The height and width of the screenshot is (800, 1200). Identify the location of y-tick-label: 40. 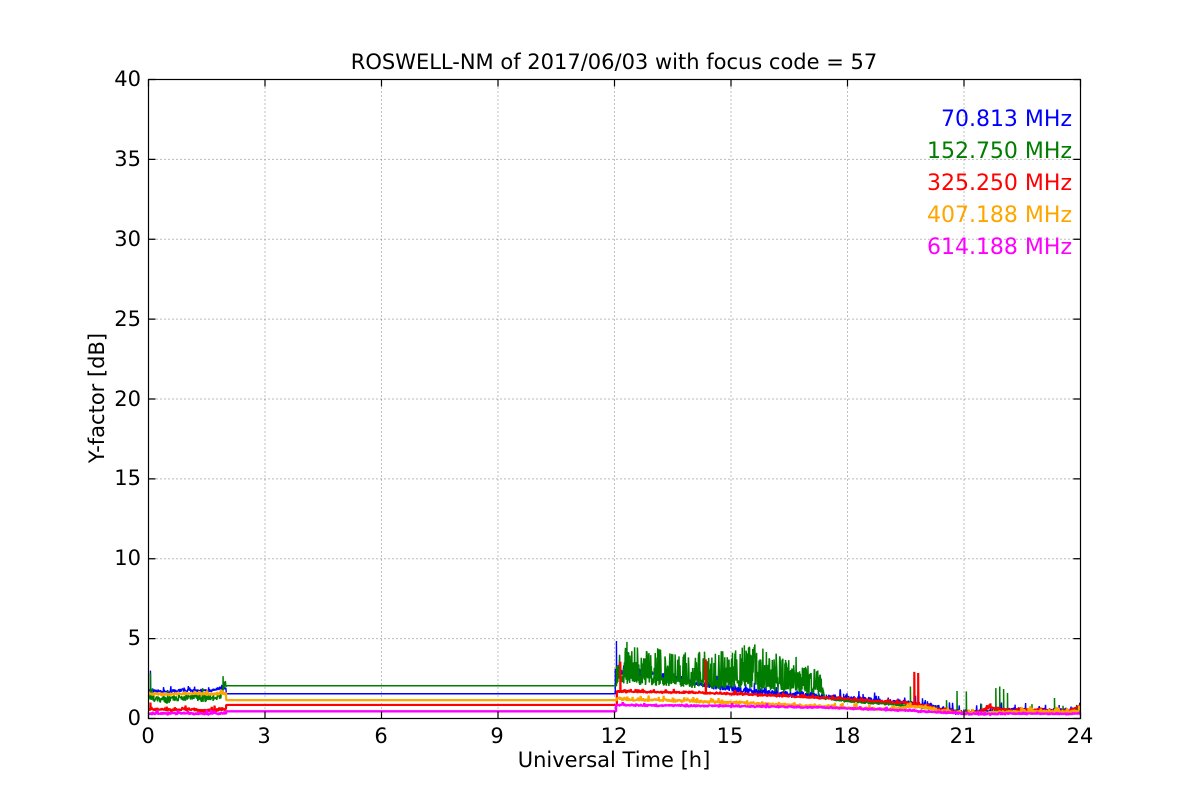
(127, 79).